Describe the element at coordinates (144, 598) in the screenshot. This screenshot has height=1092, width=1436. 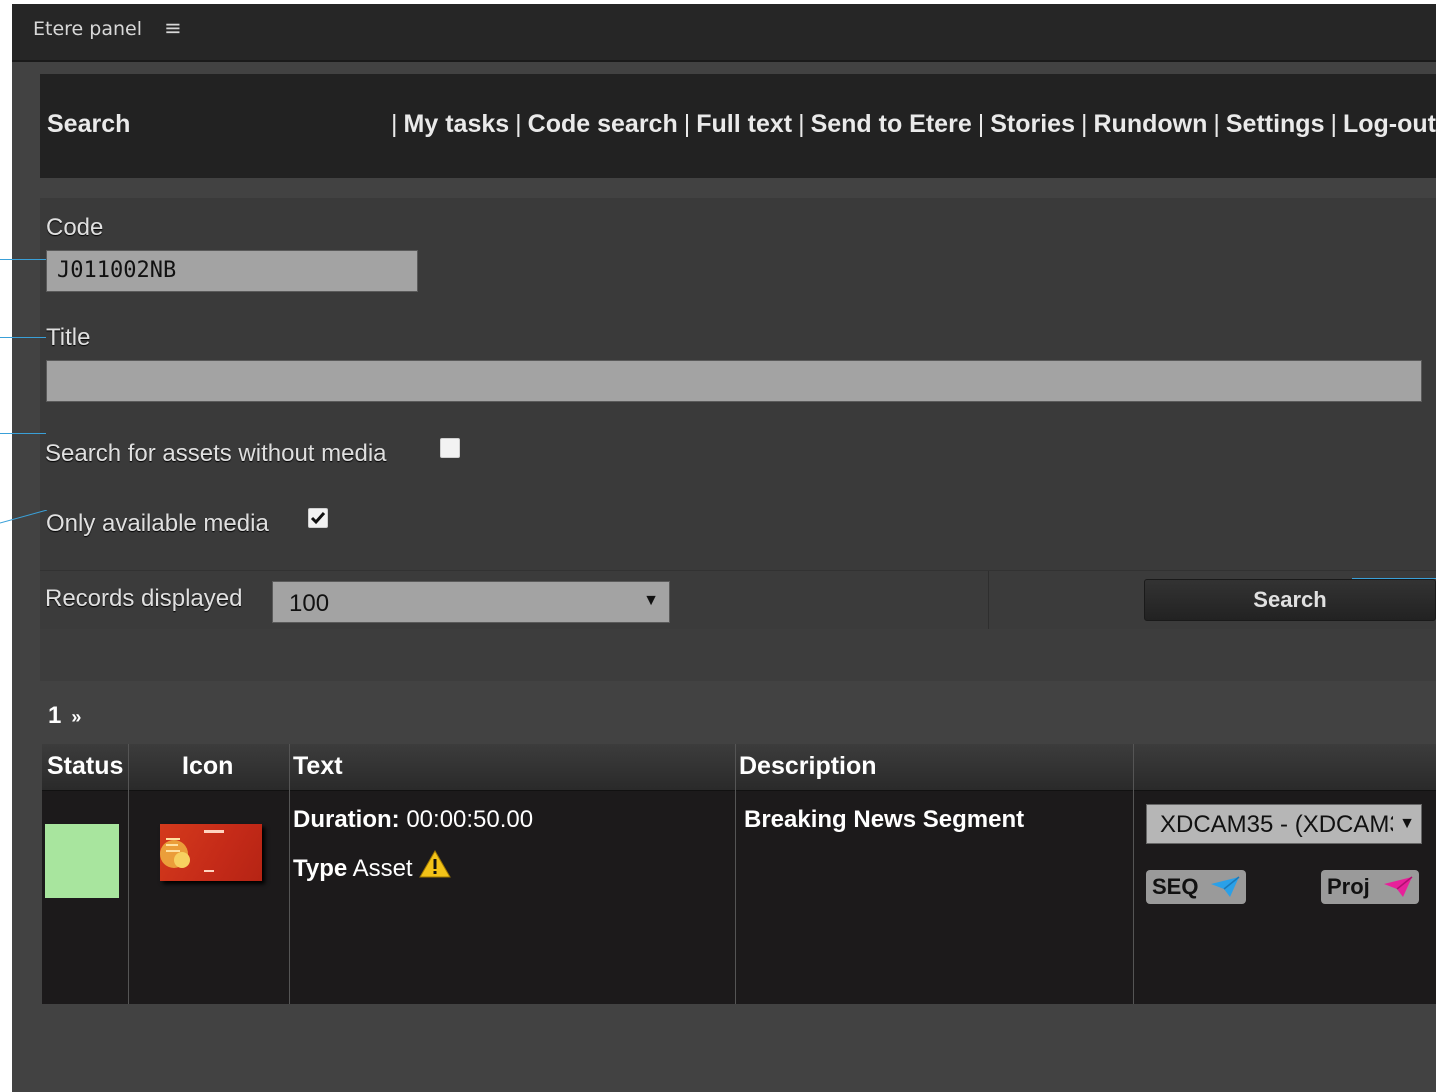
I see `records-label: Records displayed` at that location.